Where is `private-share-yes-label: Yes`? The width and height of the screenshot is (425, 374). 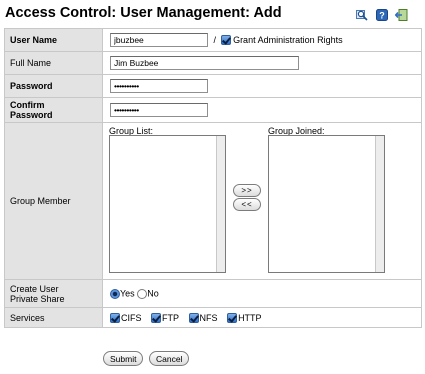
private-share-yes-label: Yes is located at coordinates (127, 293).